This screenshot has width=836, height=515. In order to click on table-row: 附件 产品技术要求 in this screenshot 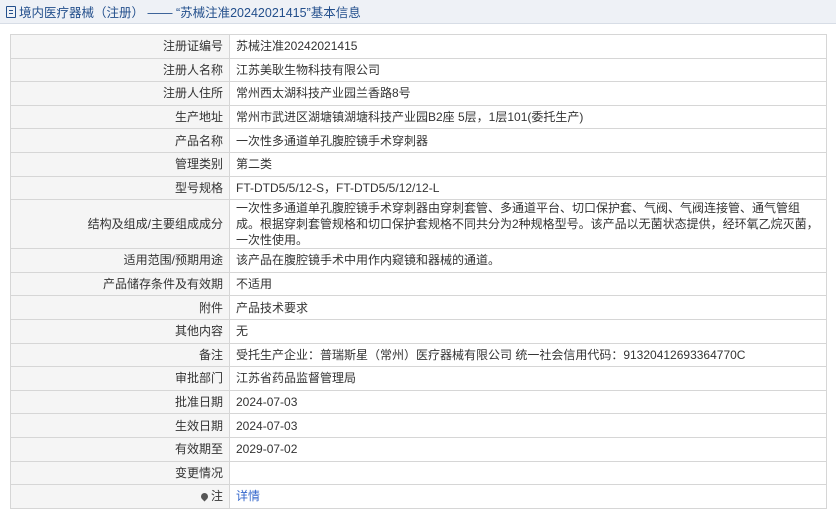, I will do `click(418, 307)`.